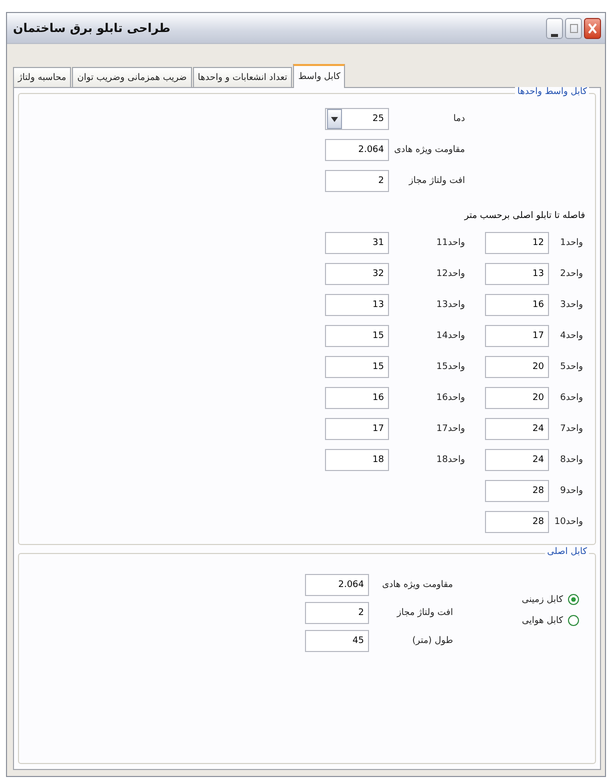  I want to click on section-heading: فاصله تا تابلو اصلی برحسب متر, so click(525, 216).